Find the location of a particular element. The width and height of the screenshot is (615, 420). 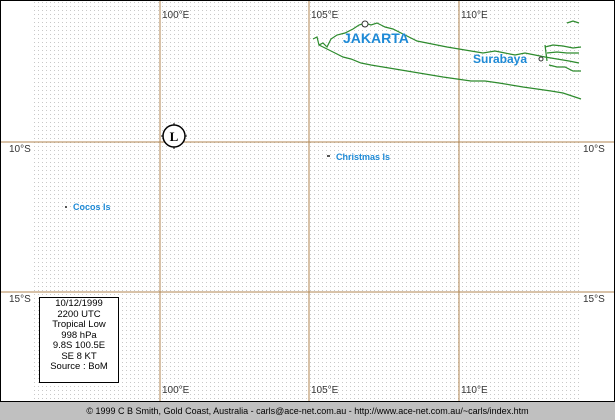

tropical-low-letter: L is located at coordinates (174, 136).